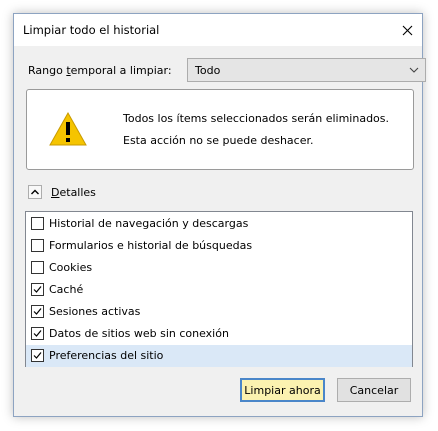 The width and height of the screenshot is (438, 431). I want to click on chevron-up-icon, so click(35, 192).